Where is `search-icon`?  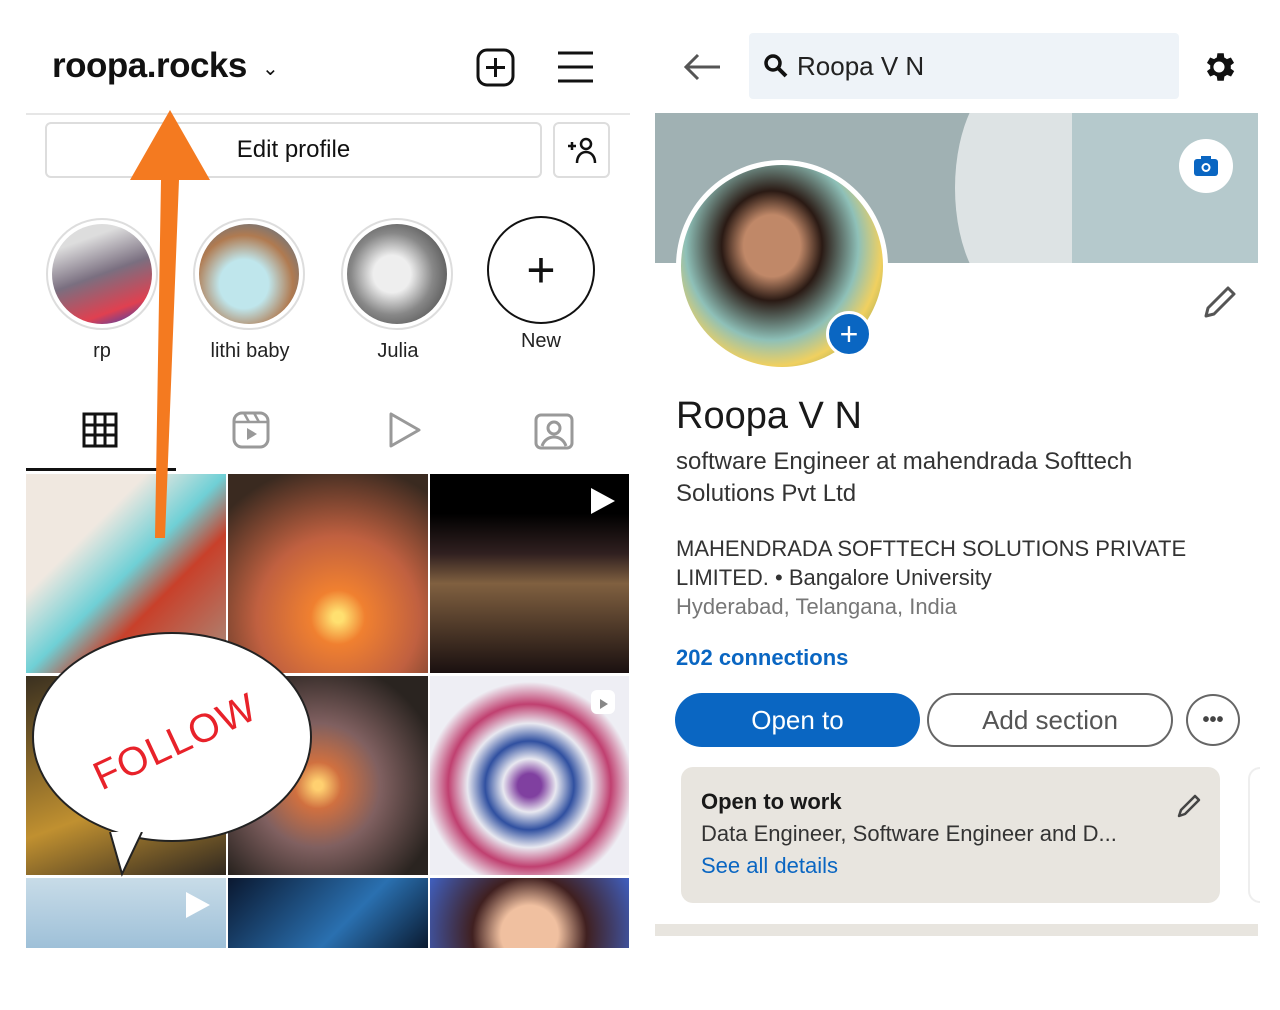
search-icon is located at coordinates (776, 66).